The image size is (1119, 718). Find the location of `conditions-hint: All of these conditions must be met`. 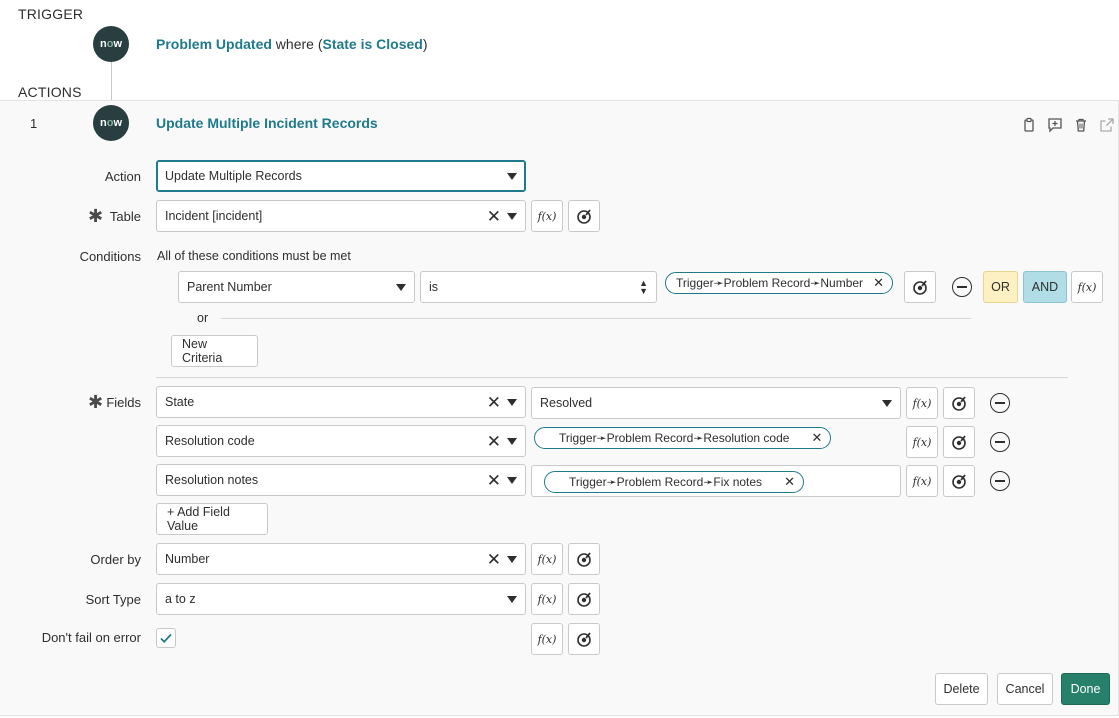

conditions-hint: All of these conditions must be met is located at coordinates (254, 256).